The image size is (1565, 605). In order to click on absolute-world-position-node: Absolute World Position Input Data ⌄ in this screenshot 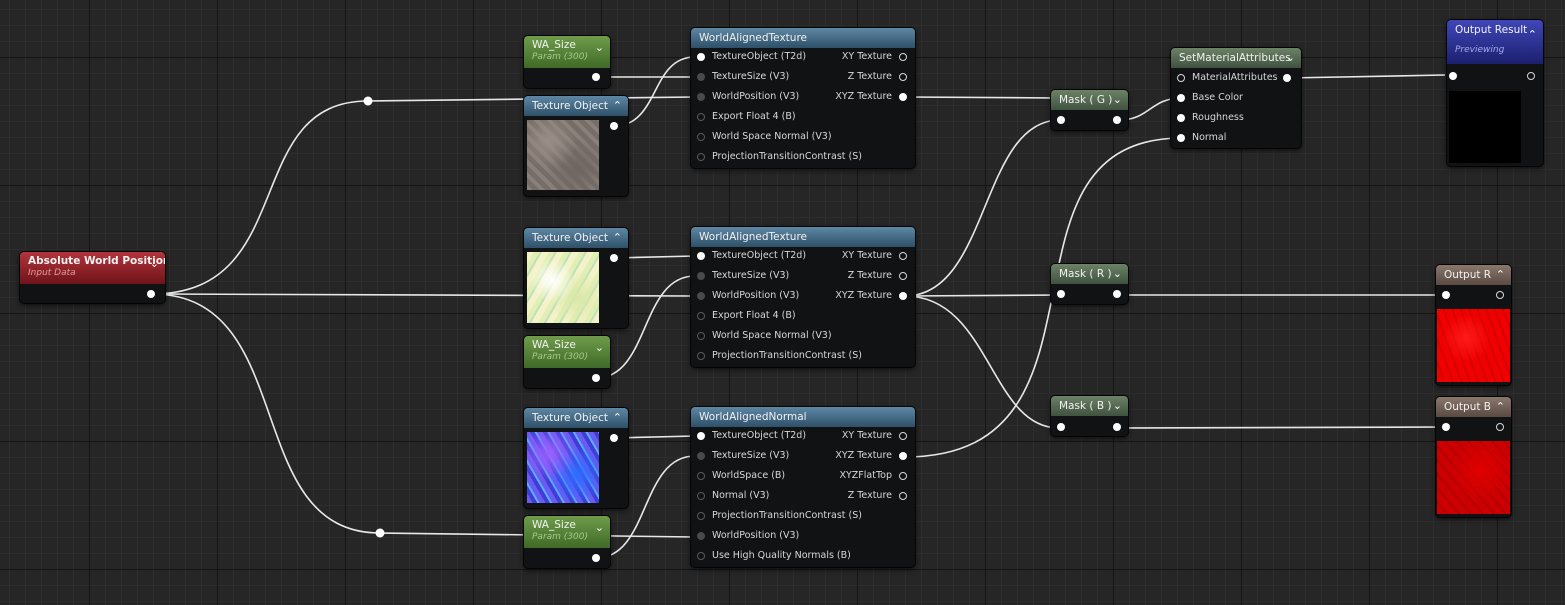, I will do `click(92, 277)`.